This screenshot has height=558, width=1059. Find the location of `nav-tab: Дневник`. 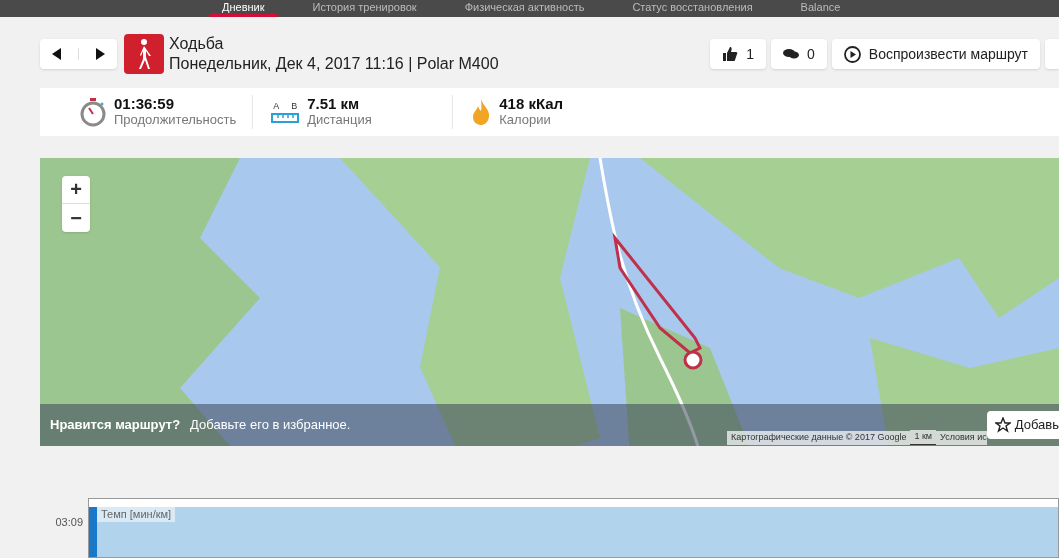

nav-tab: Дневник is located at coordinates (243, 8).